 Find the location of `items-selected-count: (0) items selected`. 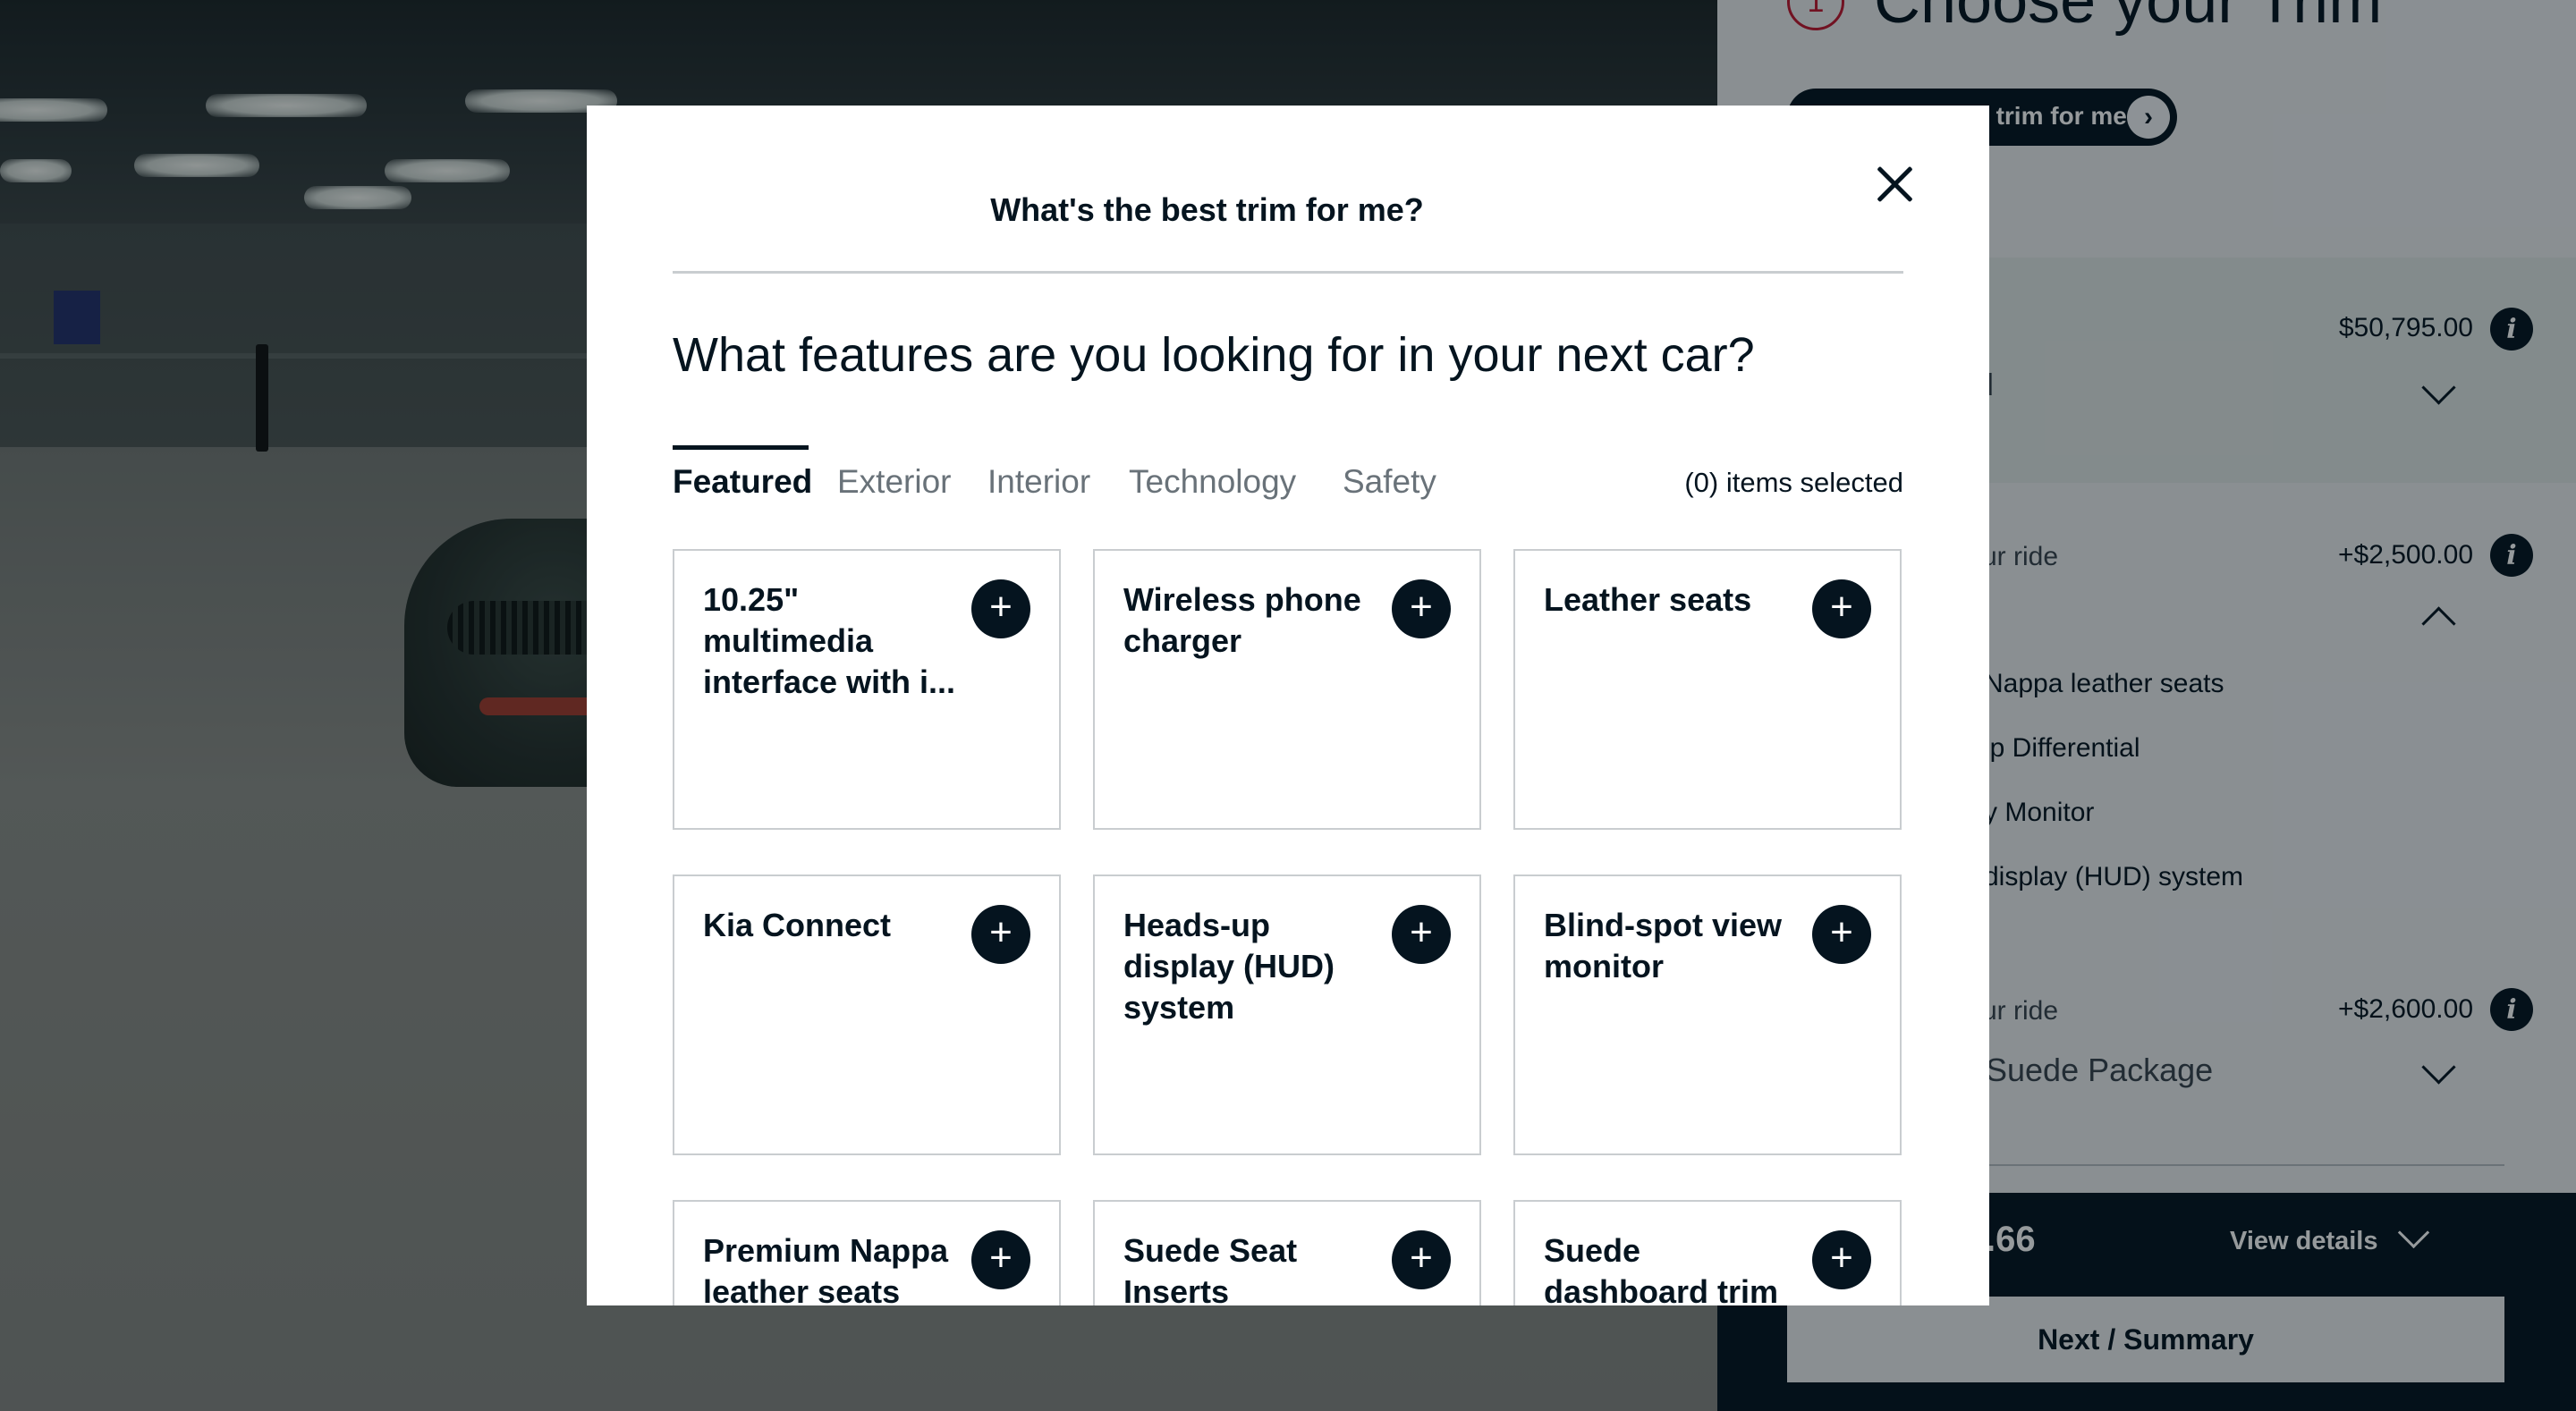

items-selected-count: (0) items selected is located at coordinates (1793, 483).